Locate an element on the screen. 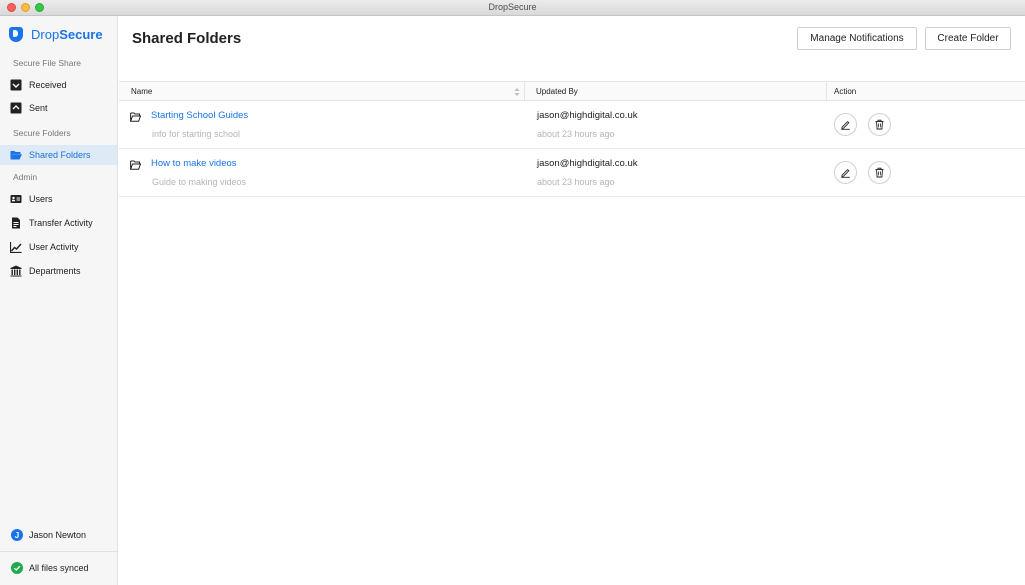 This screenshot has height=585, width=1025. sidebar-item-label: Departments is located at coordinates (55, 271).